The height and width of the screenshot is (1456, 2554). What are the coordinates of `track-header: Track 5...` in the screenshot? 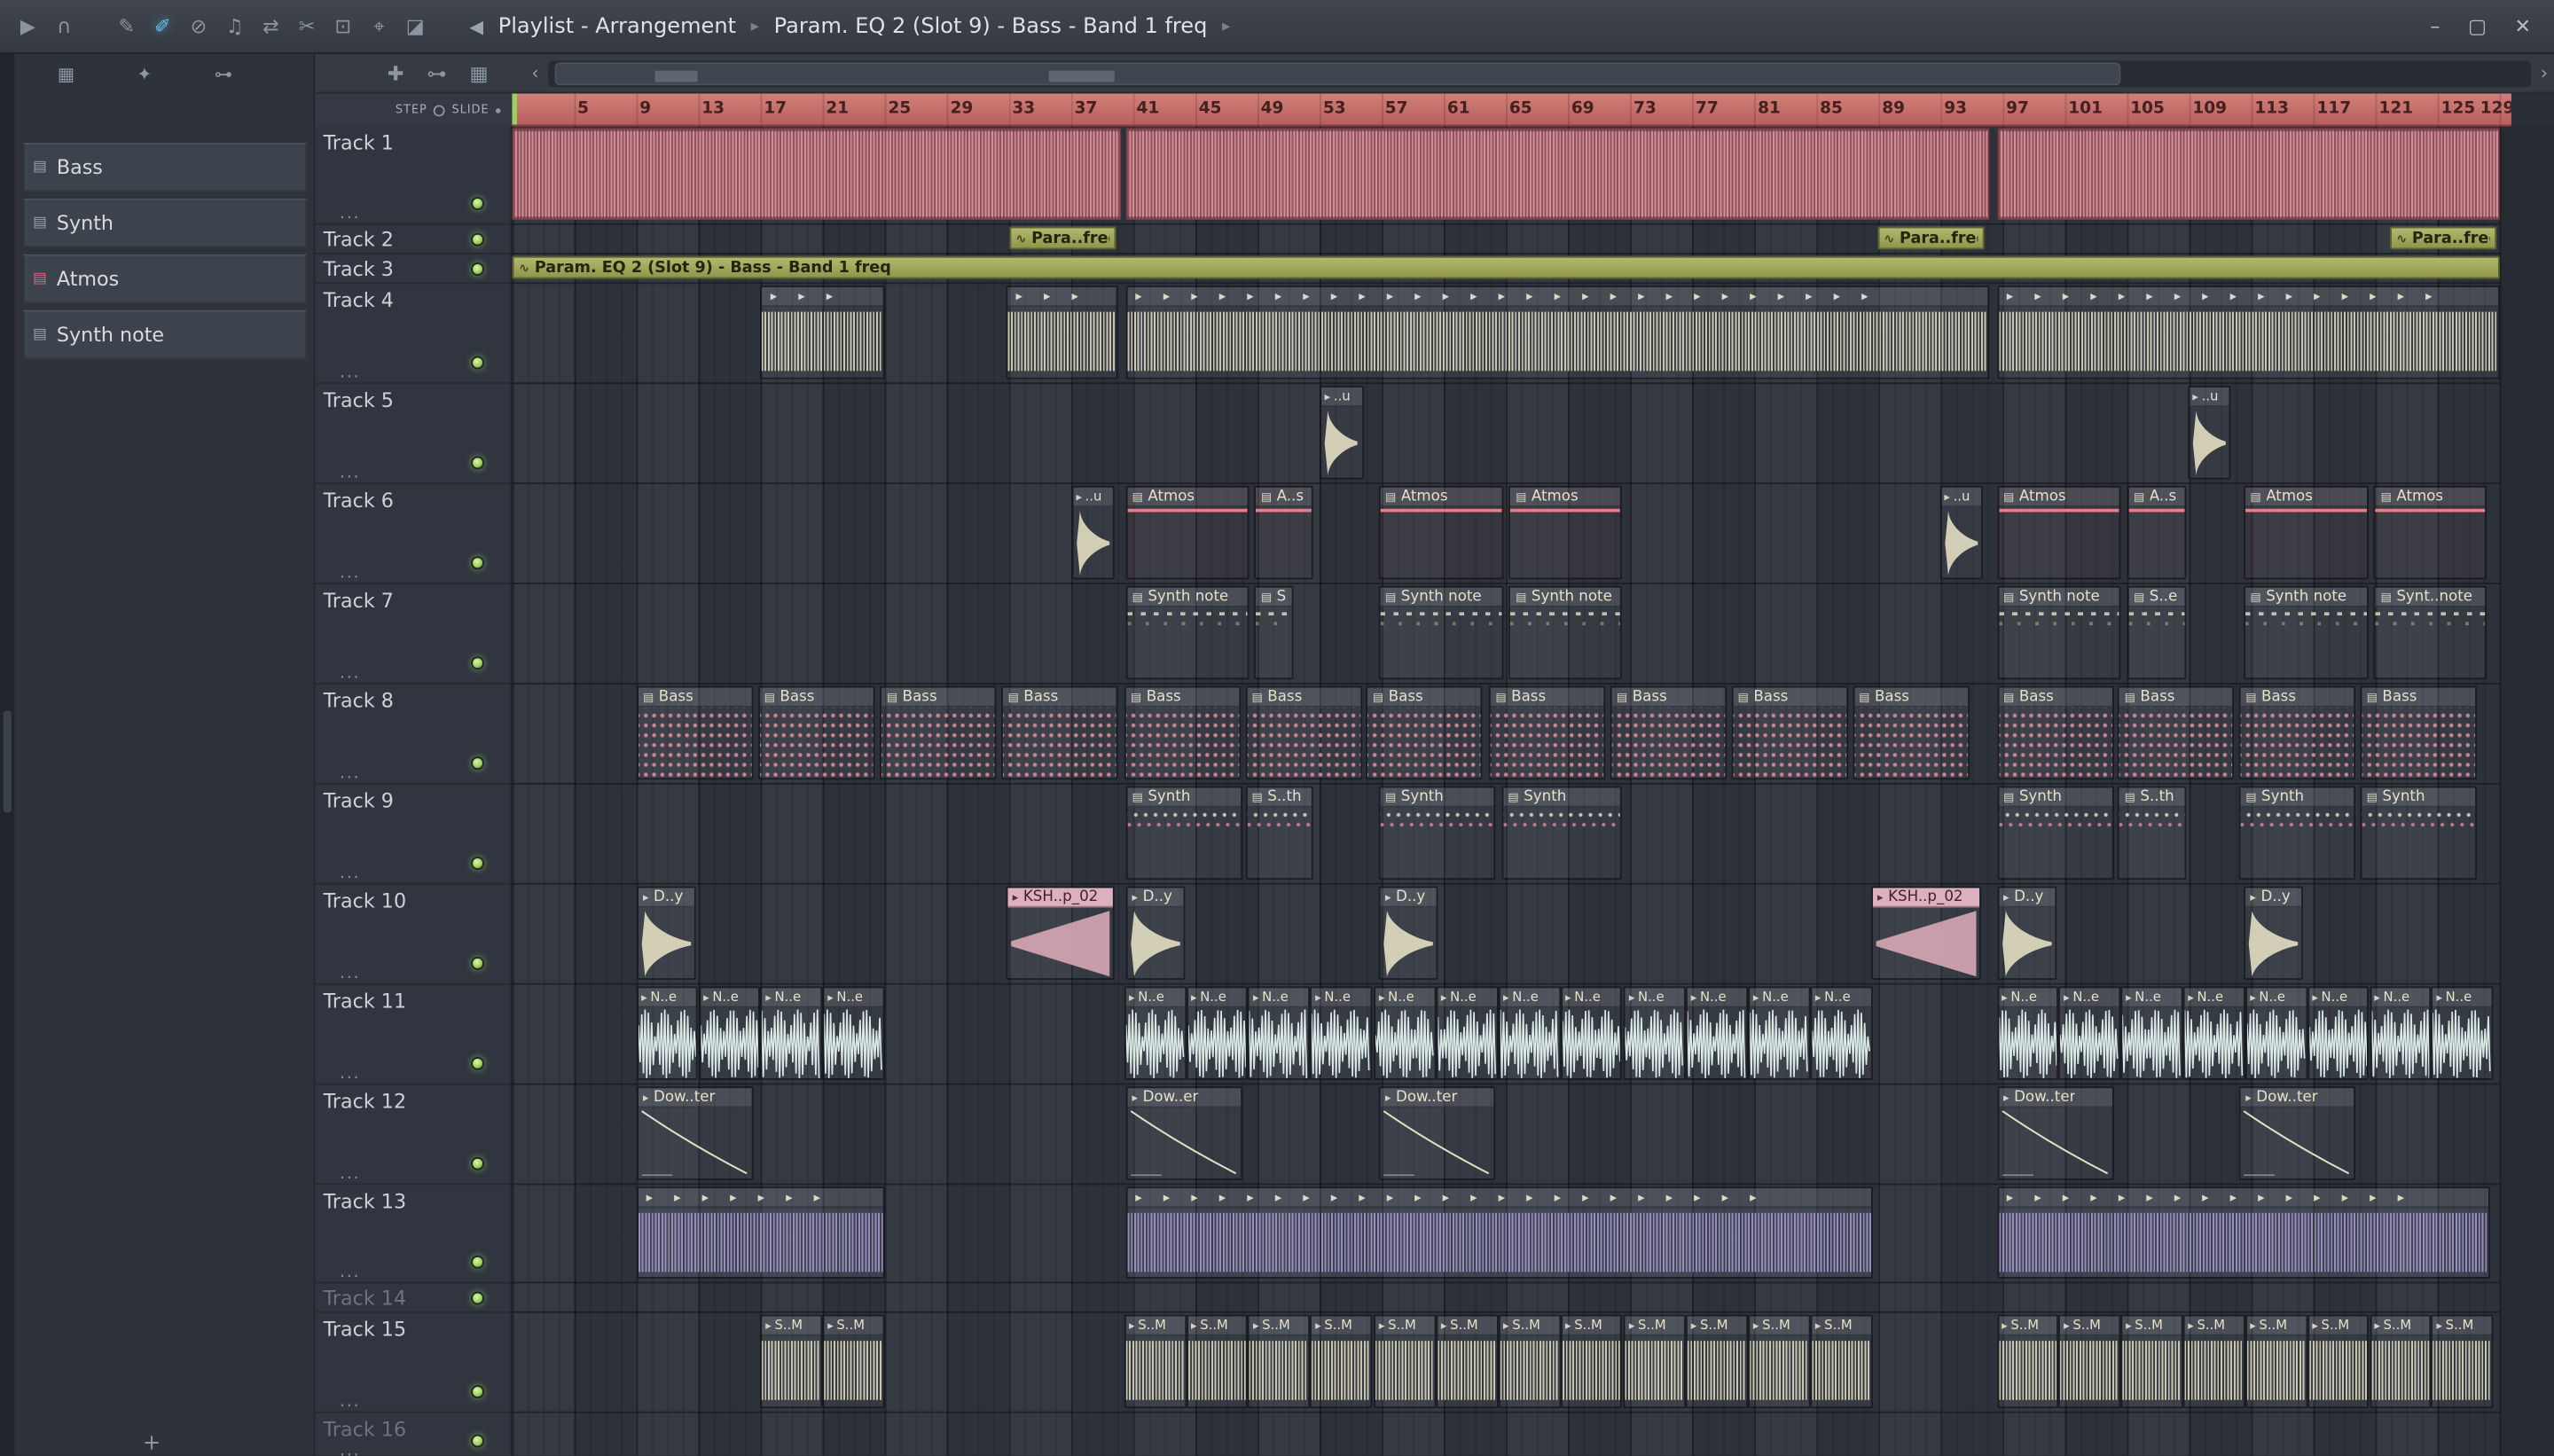 It's located at (413, 434).